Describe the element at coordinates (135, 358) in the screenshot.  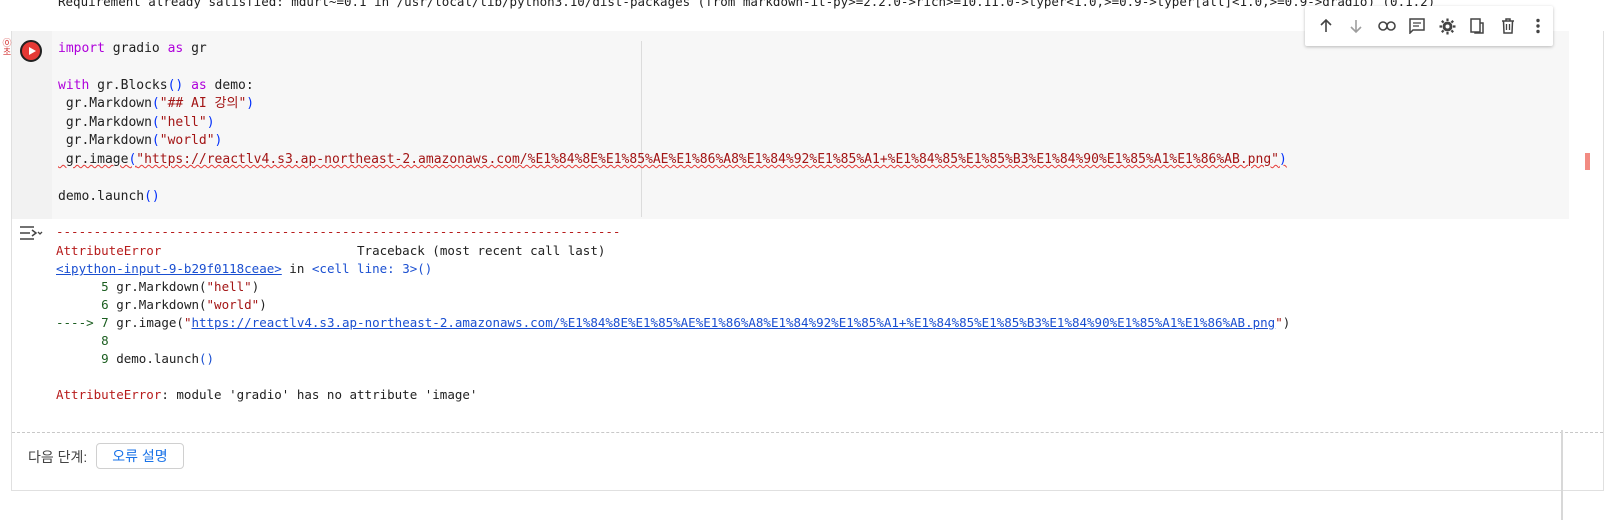
I see `traceback-line-9: 9 demo.launch()` at that location.